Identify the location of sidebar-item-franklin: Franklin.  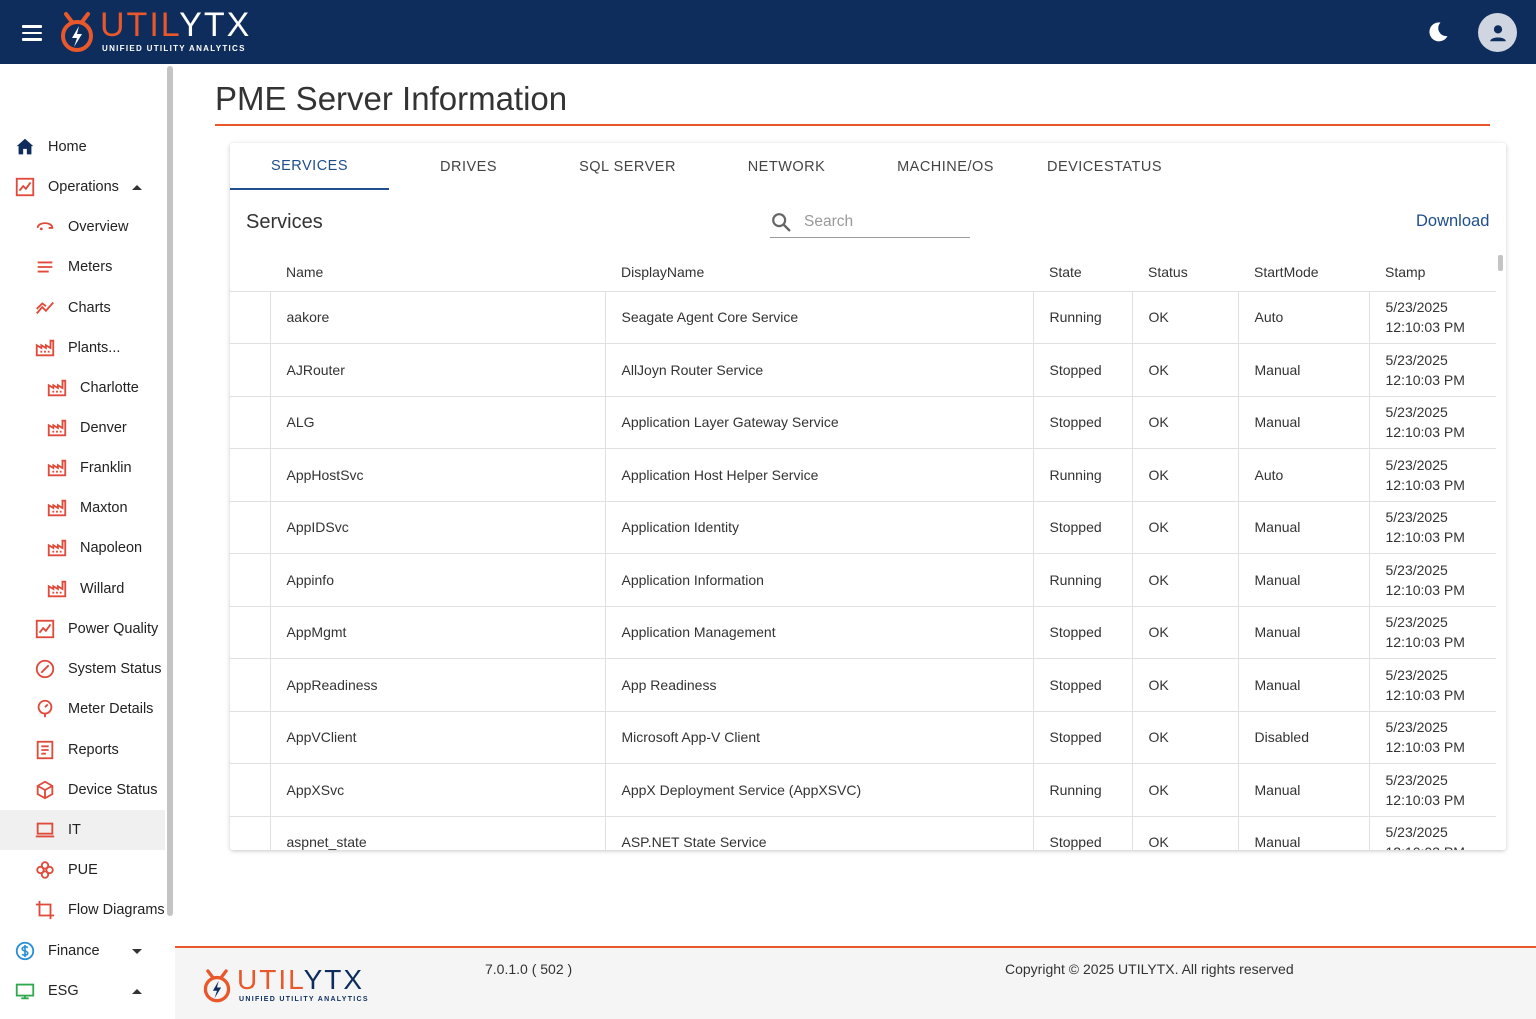
(82, 468).